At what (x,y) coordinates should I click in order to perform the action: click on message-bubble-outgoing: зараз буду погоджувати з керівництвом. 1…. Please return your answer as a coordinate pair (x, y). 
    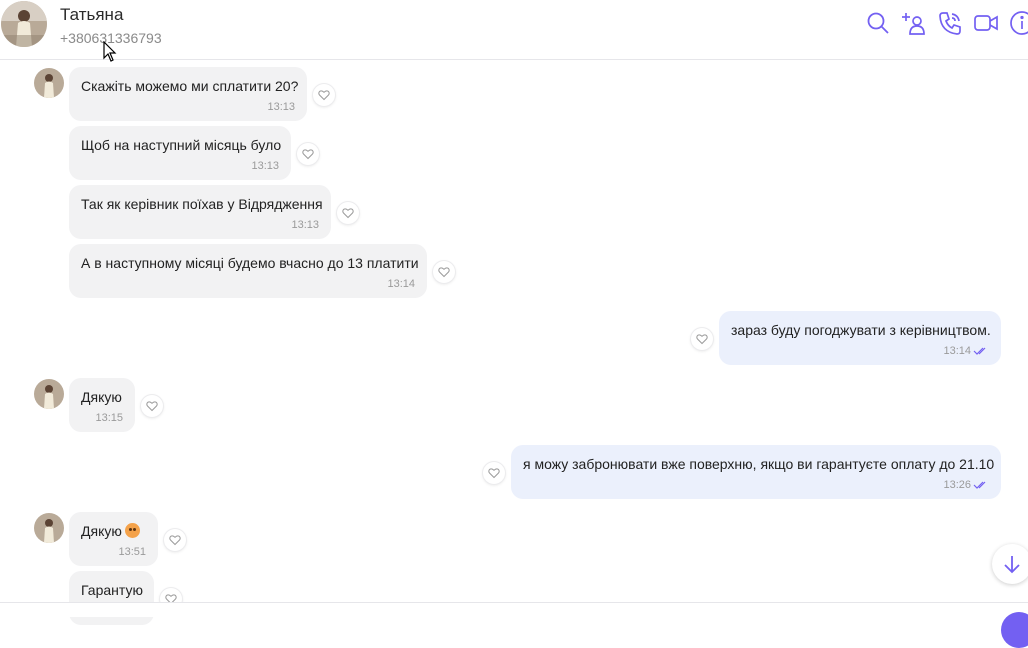
    Looking at the image, I should click on (860, 338).